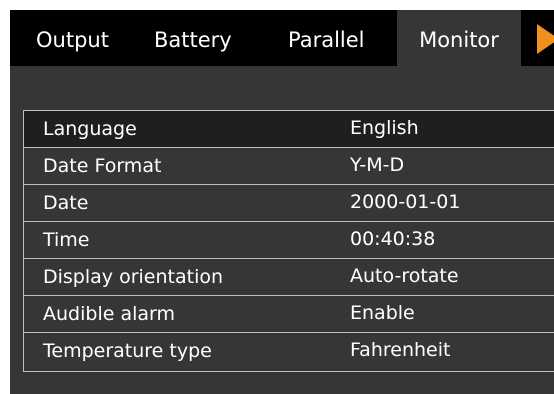  What do you see at coordinates (289, 129) in the screenshot?
I see `setting-row-language: Language English` at bounding box center [289, 129].